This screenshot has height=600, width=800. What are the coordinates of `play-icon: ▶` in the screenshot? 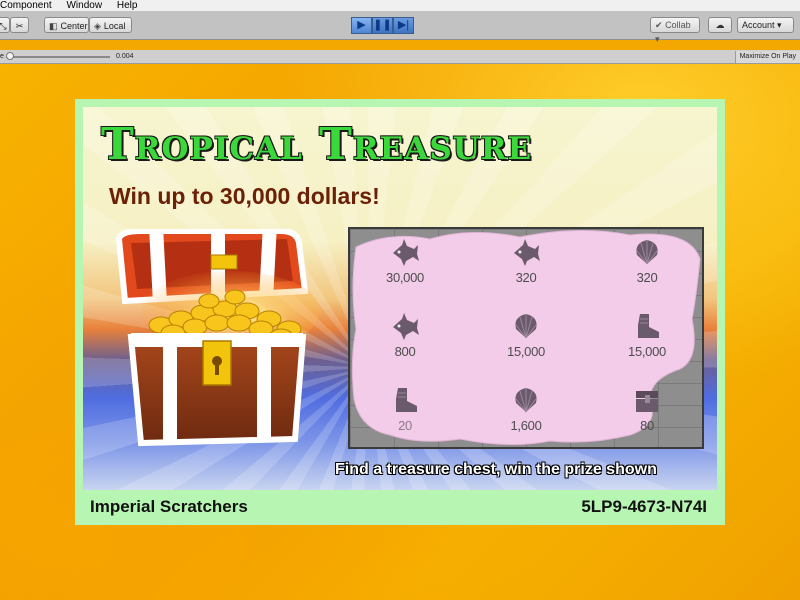 It's located at (361, 25).